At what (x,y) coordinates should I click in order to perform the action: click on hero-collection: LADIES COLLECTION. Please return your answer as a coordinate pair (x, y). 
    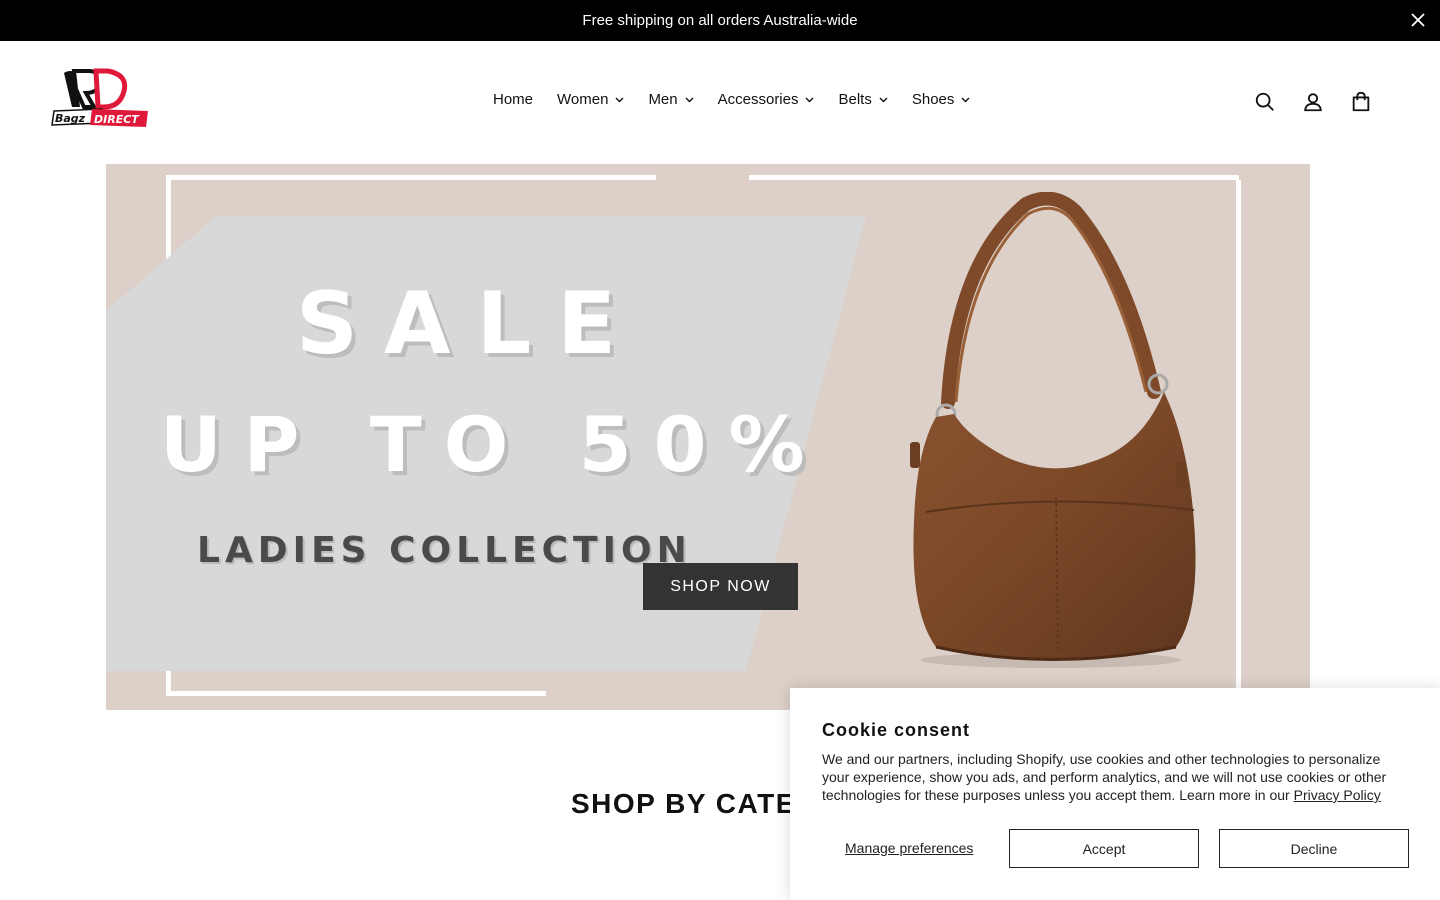
    Looking at the image, I should click on (444, 550).